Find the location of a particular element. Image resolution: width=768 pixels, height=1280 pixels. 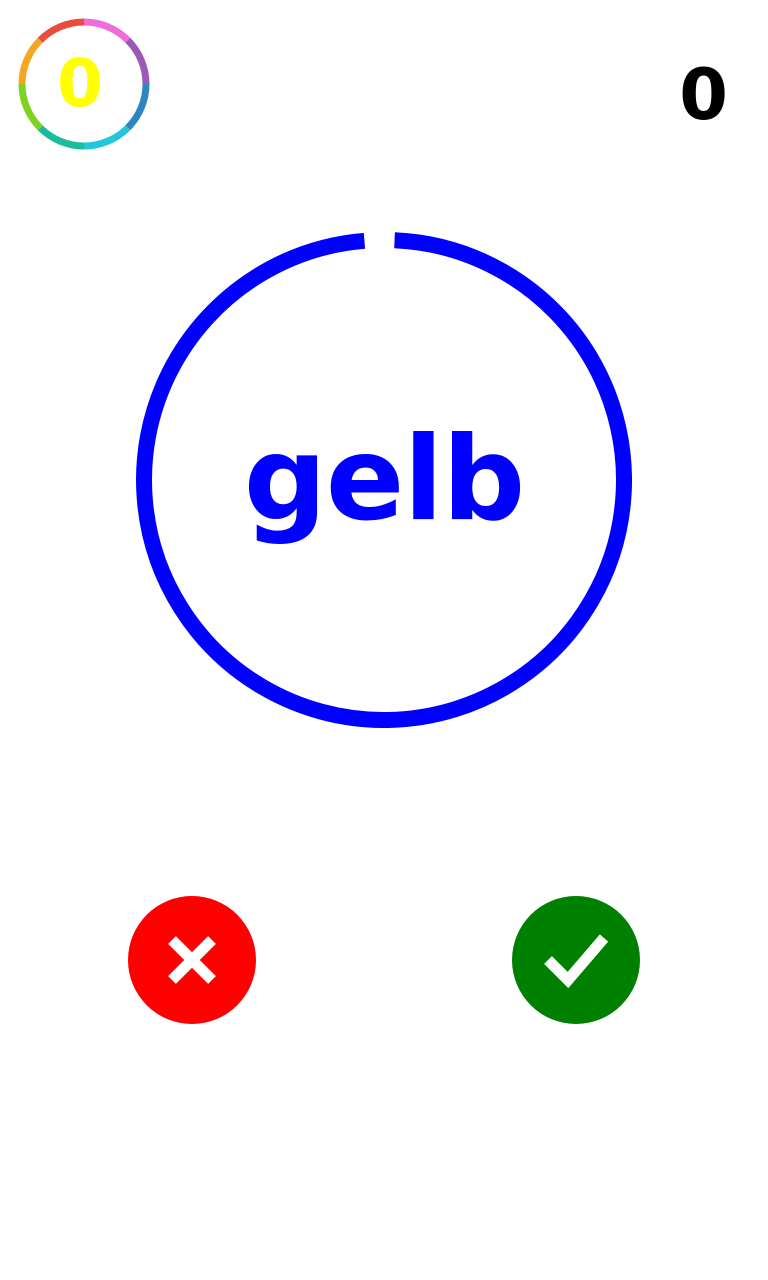

streak-badge: 0 is located at coordinates (84, 84).